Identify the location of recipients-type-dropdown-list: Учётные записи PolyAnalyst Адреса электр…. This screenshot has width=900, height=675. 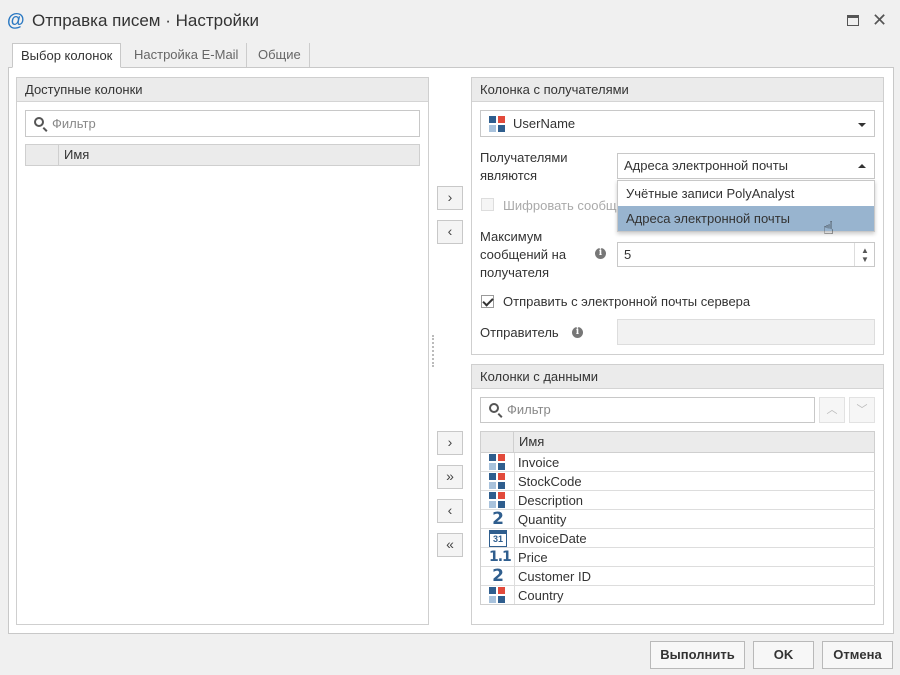
(746, 206).